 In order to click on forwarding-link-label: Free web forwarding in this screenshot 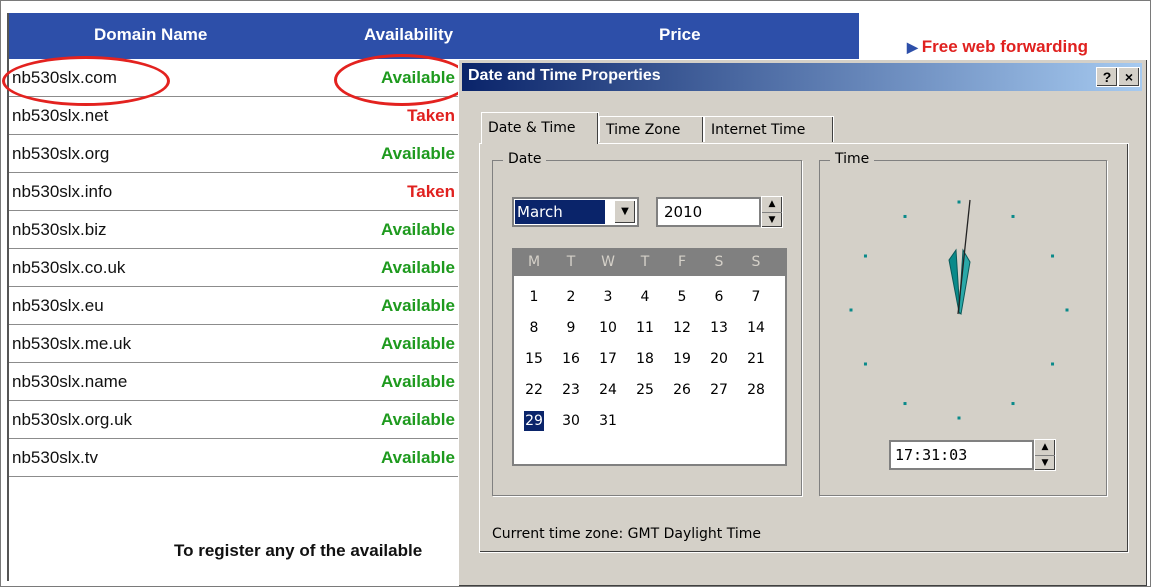, I will do `click(1005, 46)`.